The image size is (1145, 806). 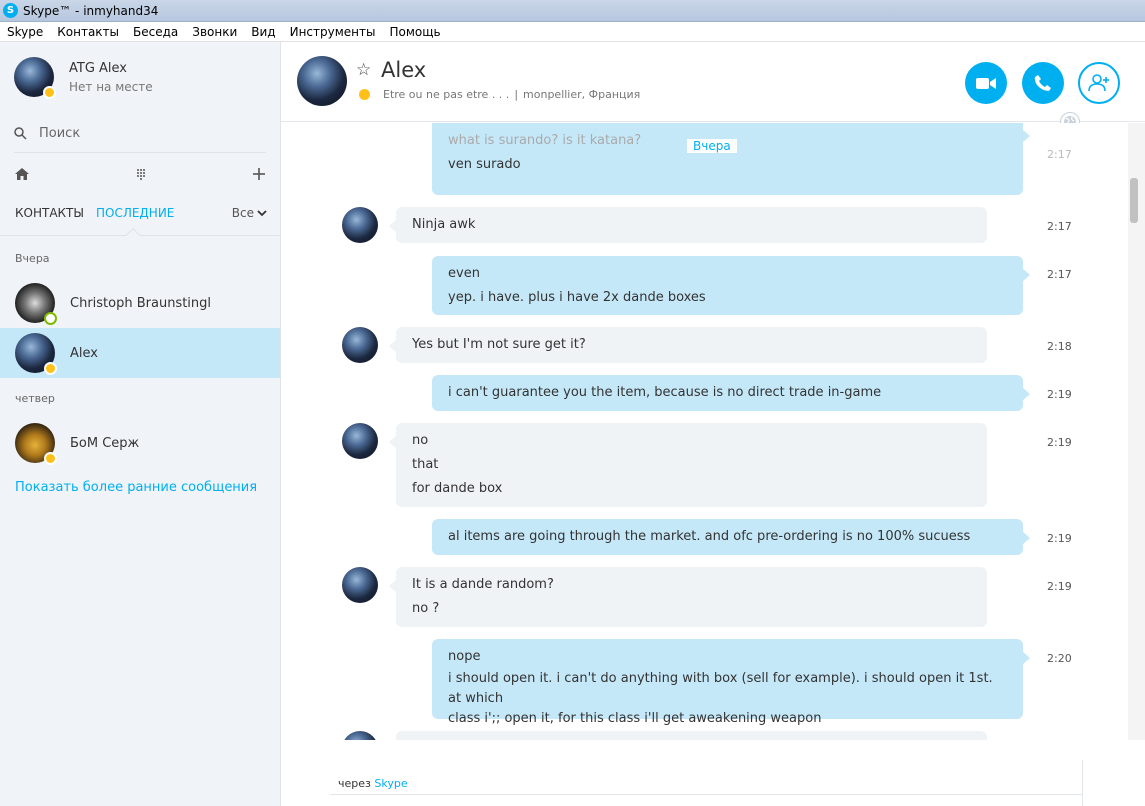 I want to click on tab-recent: ПОСЛЕДНИЕ, so click(x=135, y=213).